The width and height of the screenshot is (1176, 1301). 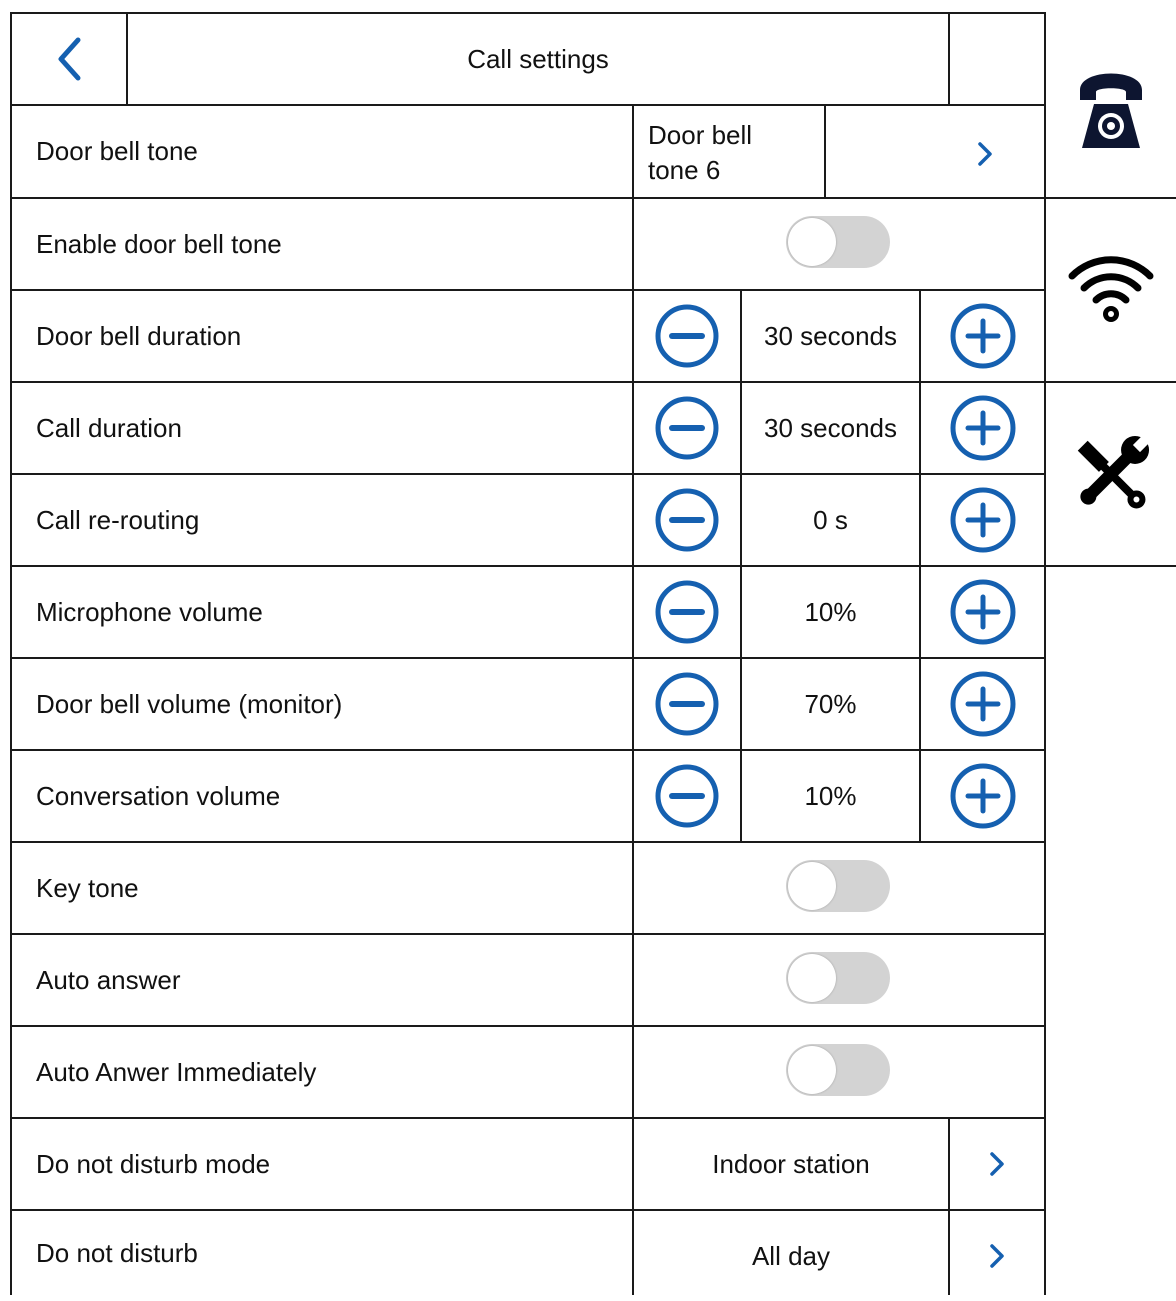 I want to click on door-bell-duration-decrease-button, so click(x=687, y=336).